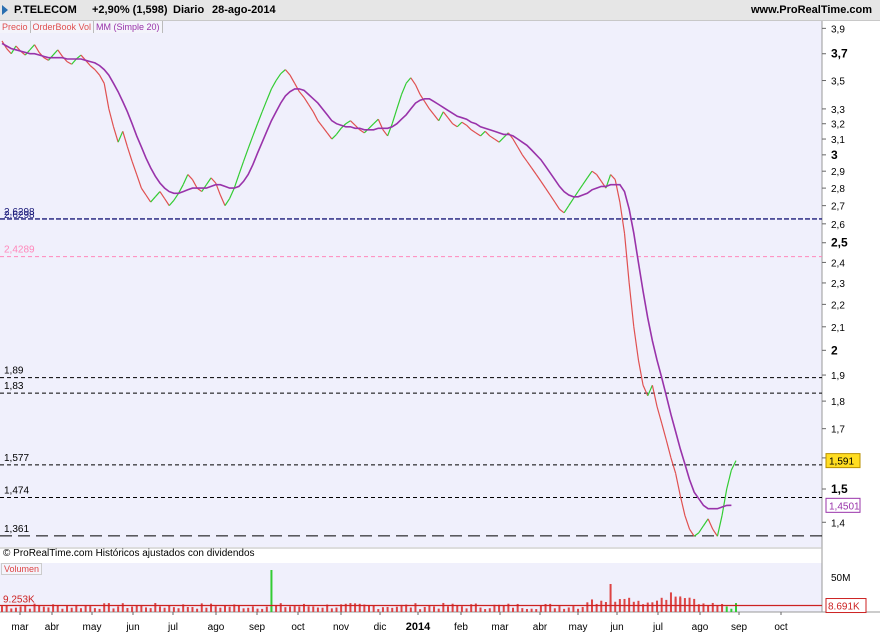 Image resolution: width=880 pixels, height=636 pixels. What do you see at coordinates (841, 462) in the screenshot?
I see `current-value-label-0: 1,591` at bounding box center [841, 462].